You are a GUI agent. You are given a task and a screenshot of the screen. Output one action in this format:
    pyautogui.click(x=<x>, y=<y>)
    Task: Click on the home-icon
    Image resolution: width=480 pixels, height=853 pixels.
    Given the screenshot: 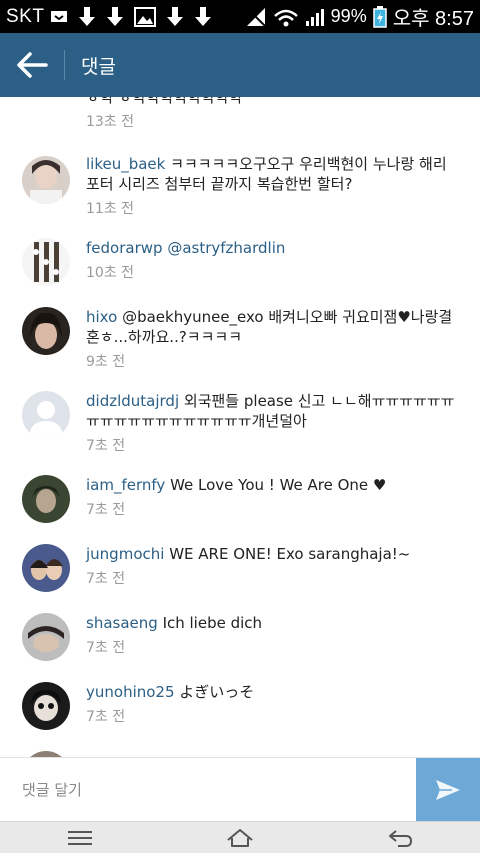 What is the action you would take?
    pyautogui.click(x=240, y=837)
    